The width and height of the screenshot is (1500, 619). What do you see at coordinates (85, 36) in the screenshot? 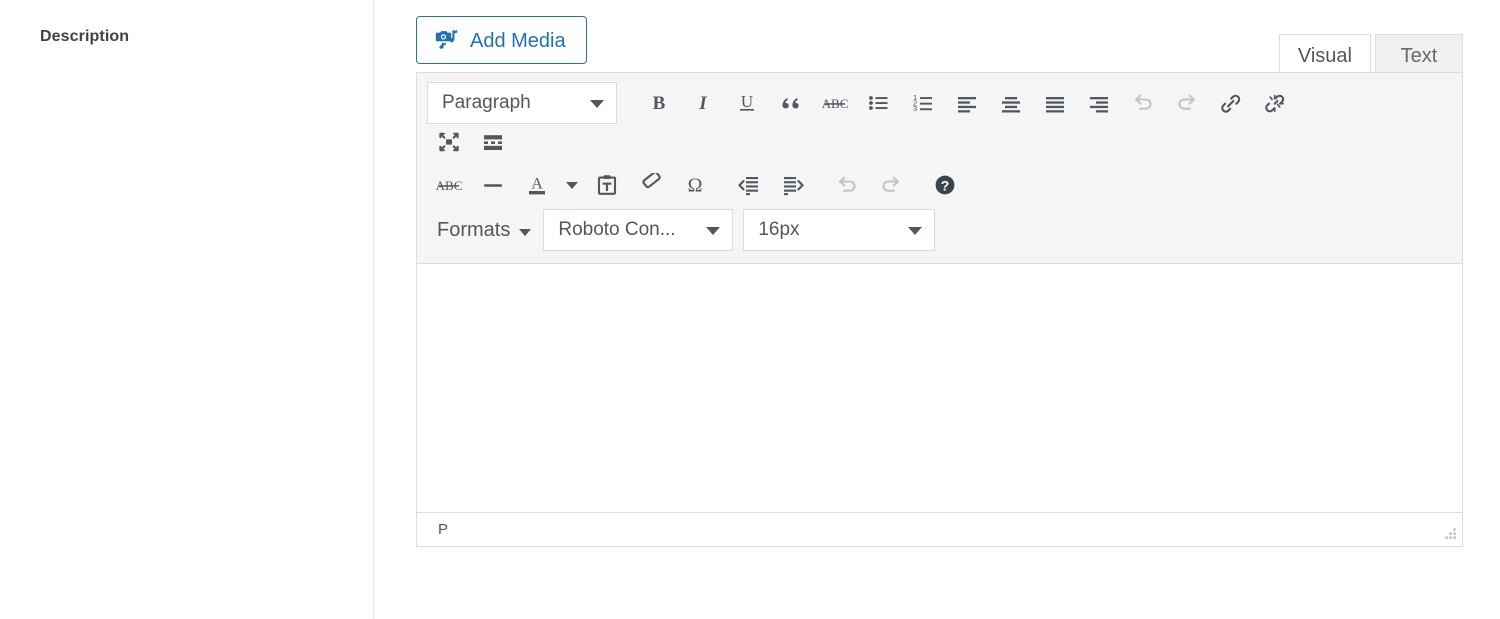
I see `description-field-label: Description` at bounding box center [85, 36].